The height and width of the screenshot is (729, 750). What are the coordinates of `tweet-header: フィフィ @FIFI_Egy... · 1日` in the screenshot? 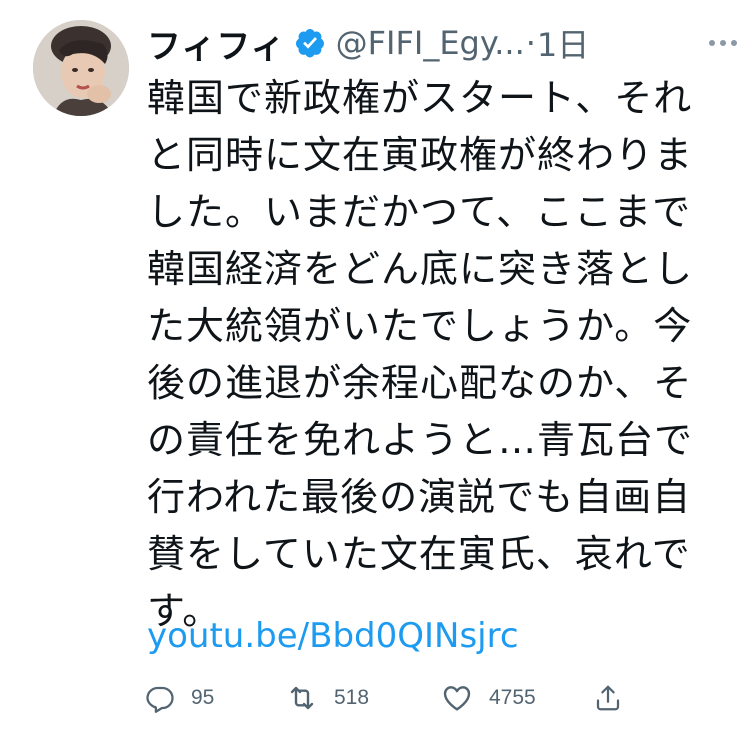 It's located at (442, 43).